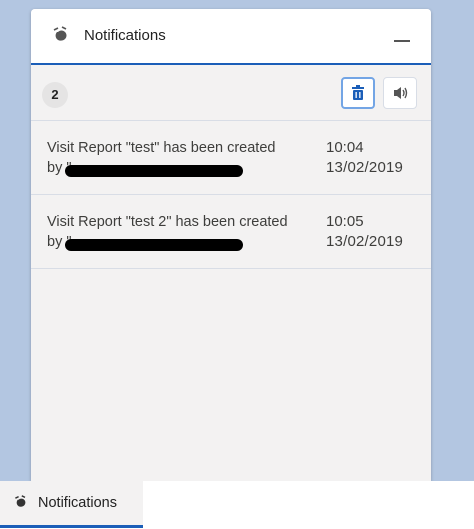  What do you see at coordinates (55, 95) in the screenshot?
I see `notification-count-badge: 2` at bounding box center [55, 95].